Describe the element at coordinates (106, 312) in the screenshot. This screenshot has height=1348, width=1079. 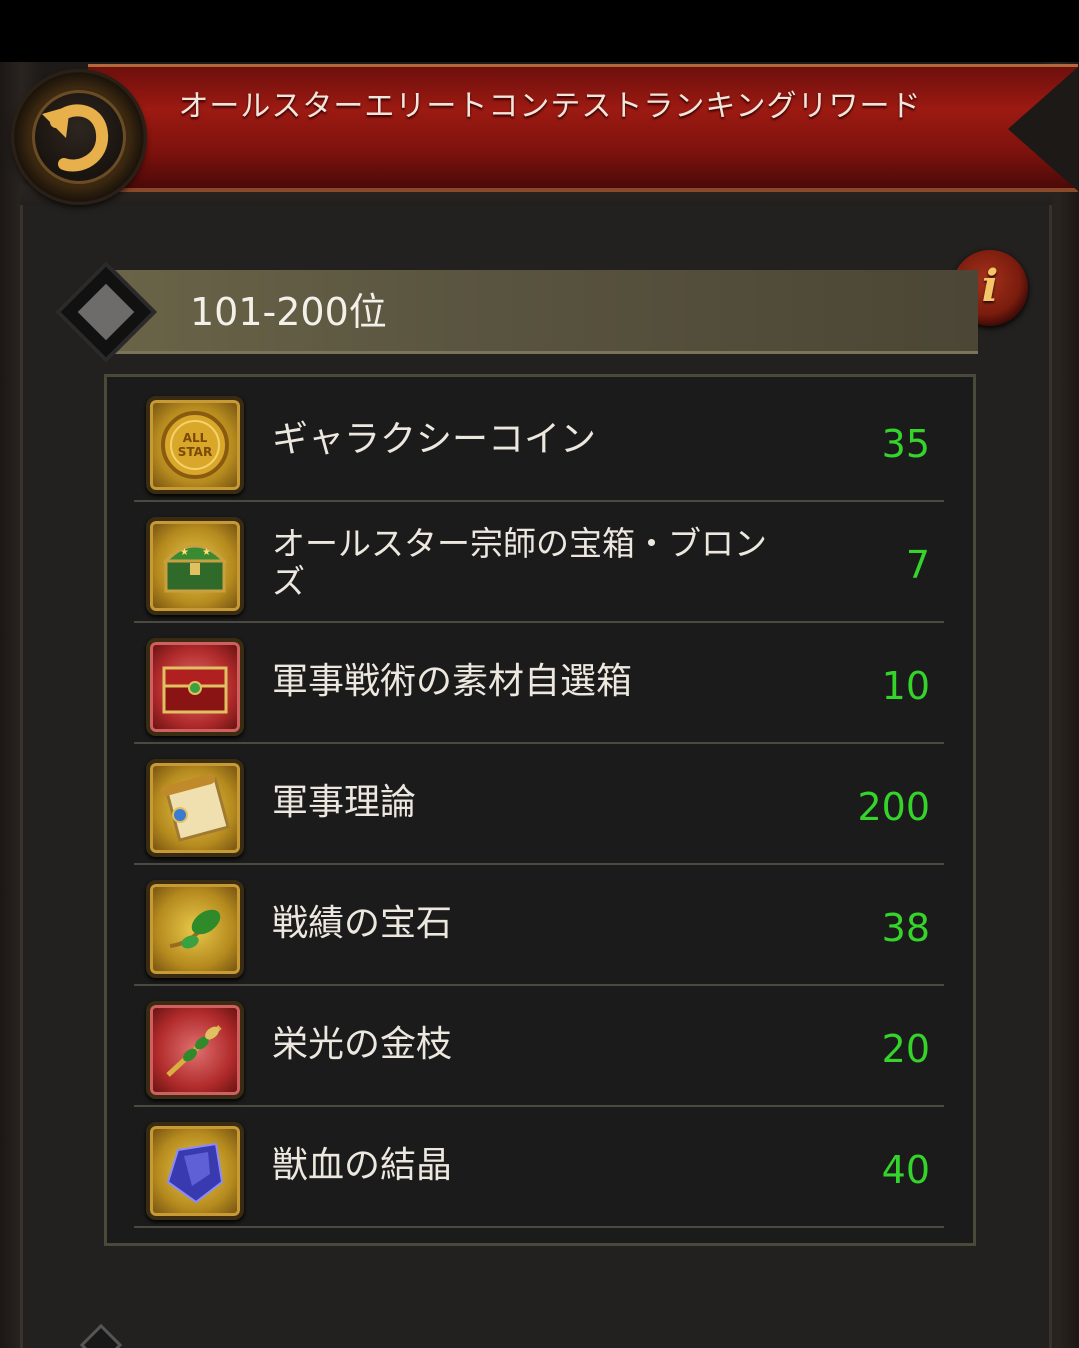
I see `rank-diamond-icon` at that location.